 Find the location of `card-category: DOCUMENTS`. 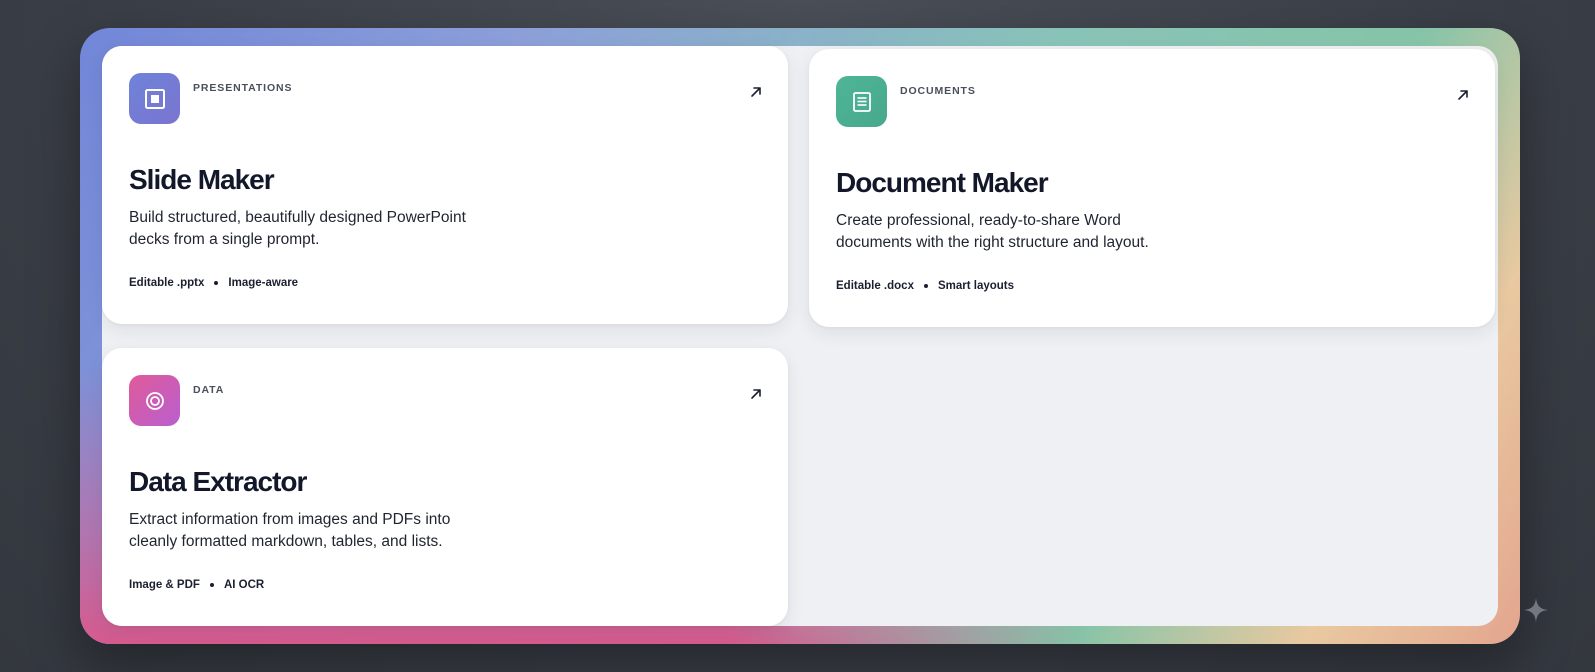

card-category: DOCUMENTS is located at coordinates (938, 91).